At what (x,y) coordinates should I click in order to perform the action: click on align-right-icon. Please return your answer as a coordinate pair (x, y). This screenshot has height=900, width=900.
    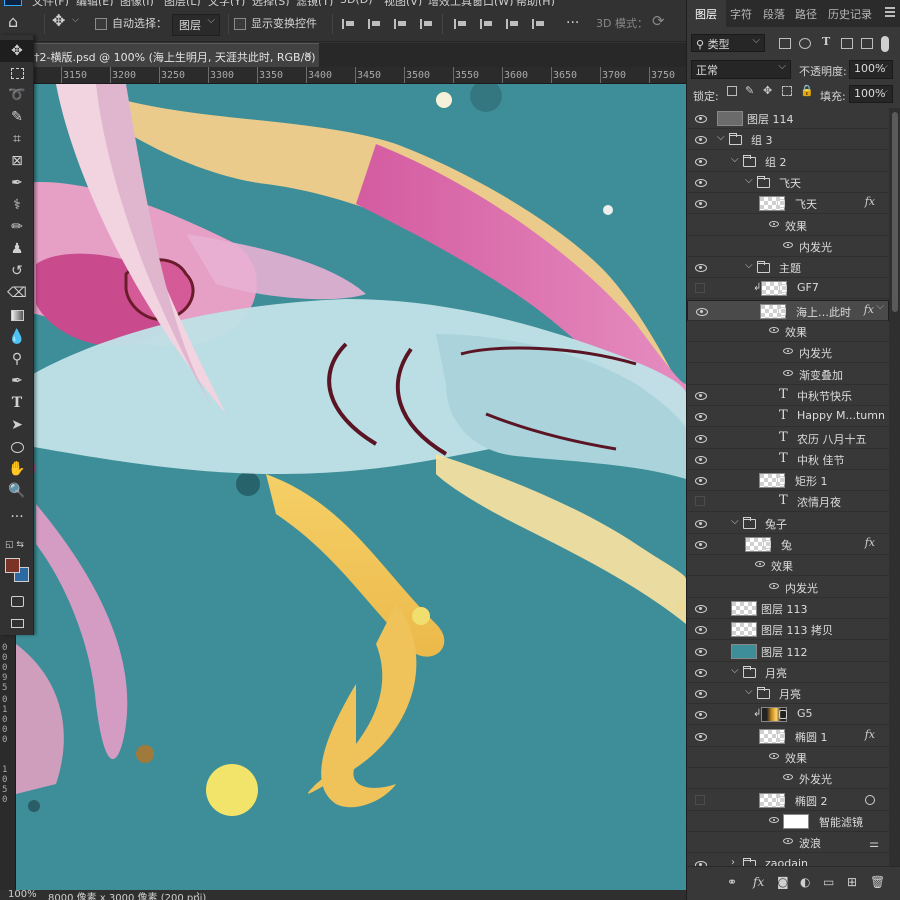
    Looking at the image, I should click on (400, 24).